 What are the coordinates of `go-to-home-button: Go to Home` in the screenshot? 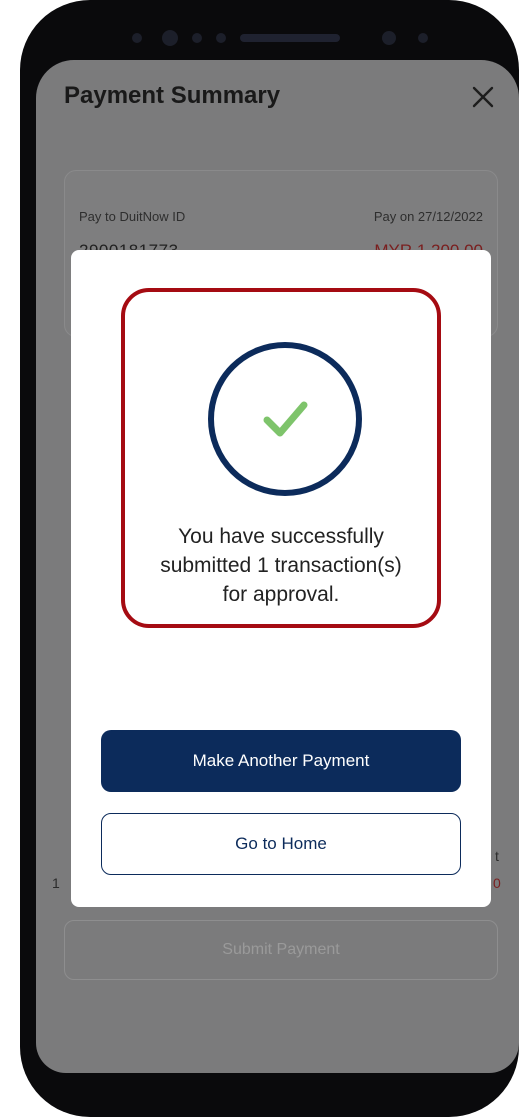 It's located at (281, 844).